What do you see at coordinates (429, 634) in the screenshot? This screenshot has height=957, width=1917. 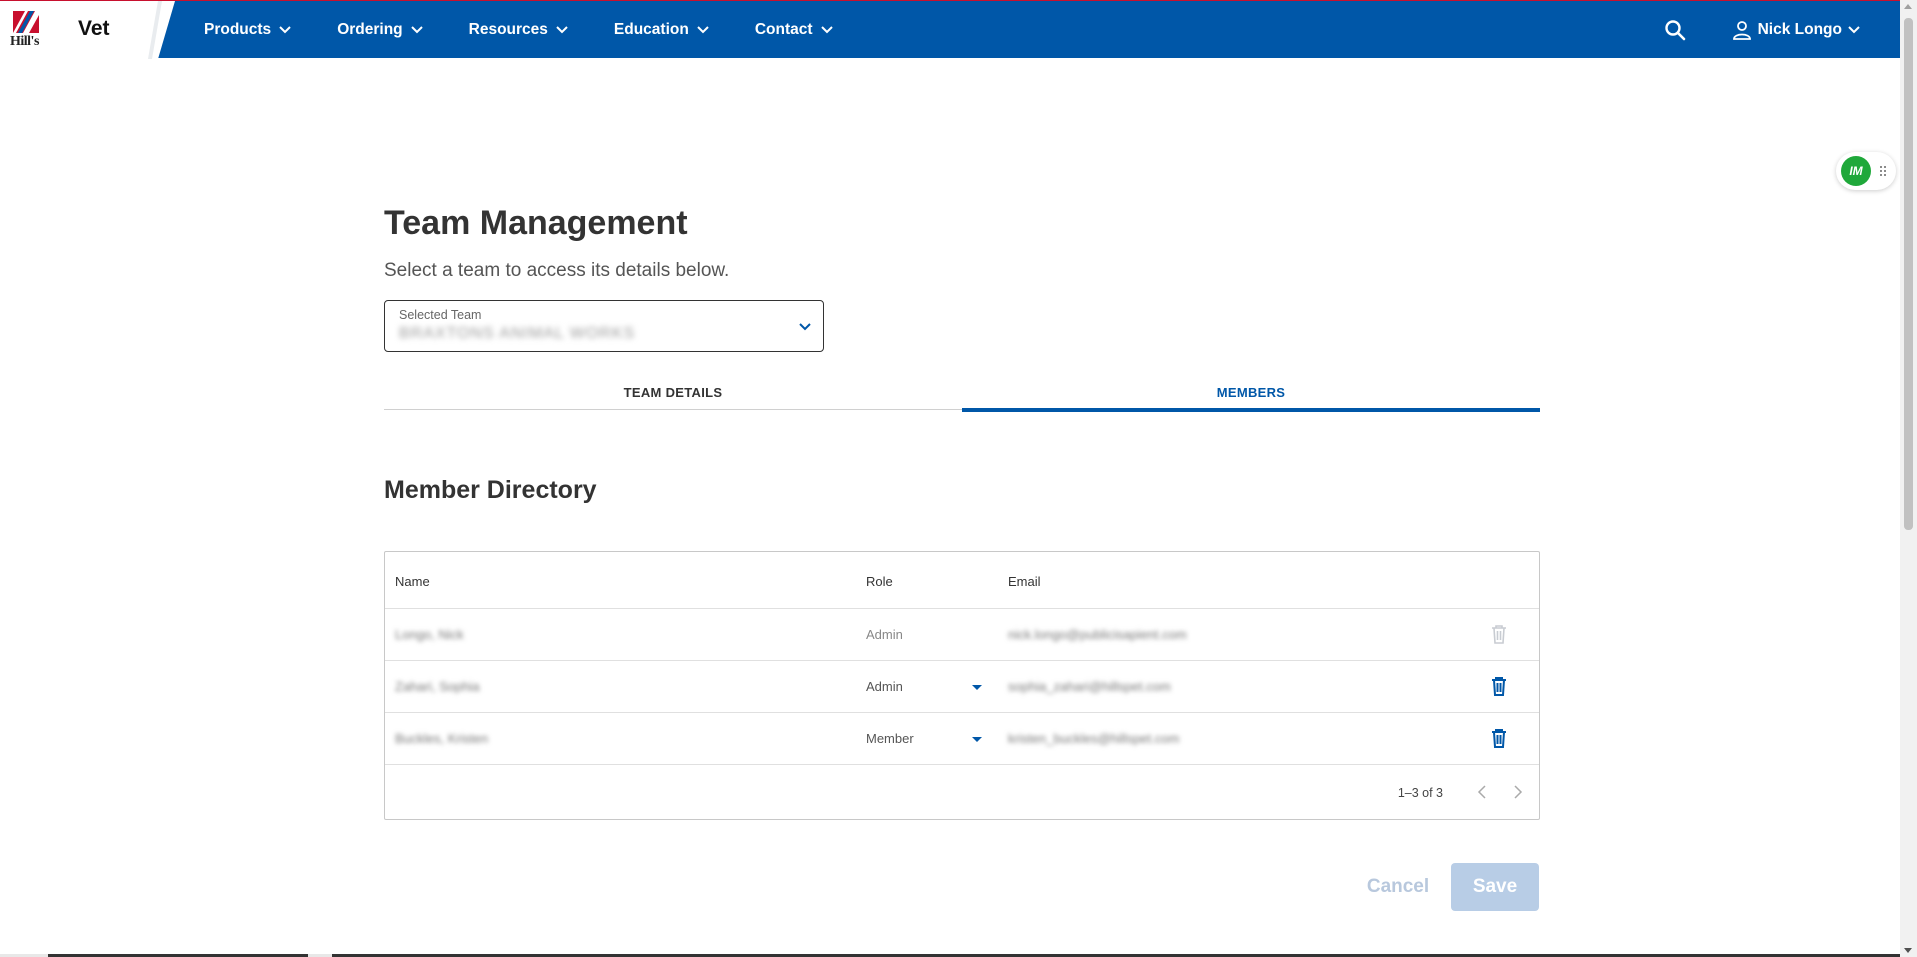 I see `member-name: Longo, Nick` at bounding box center [429, 634].